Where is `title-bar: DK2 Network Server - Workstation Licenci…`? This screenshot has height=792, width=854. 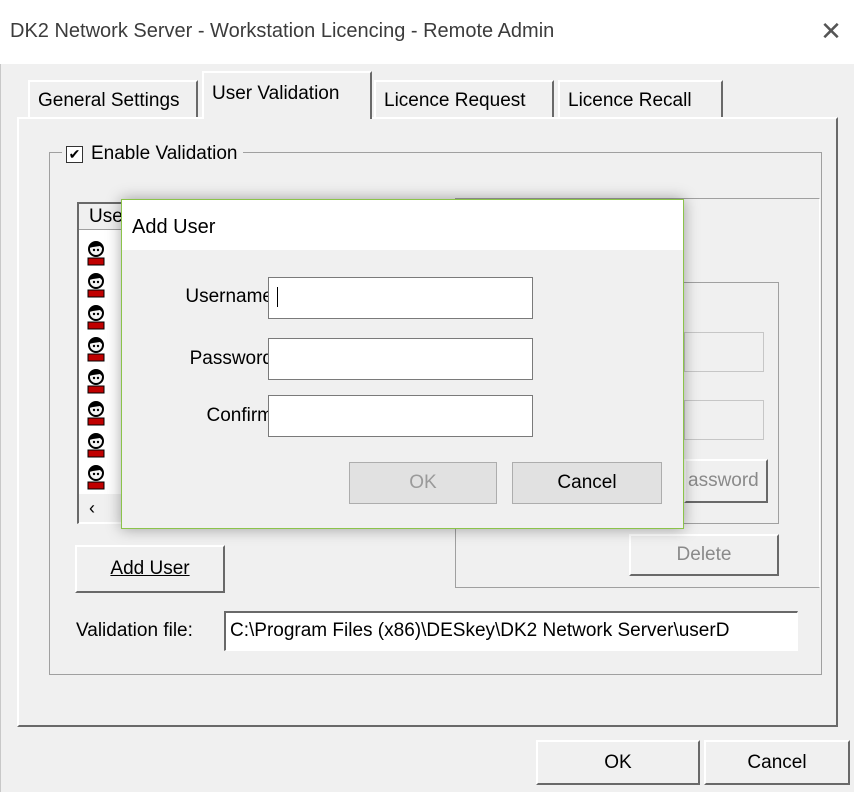 title-bar: DK2 Network Server - Workstation Licenci… is located at coordinates (427, 32).